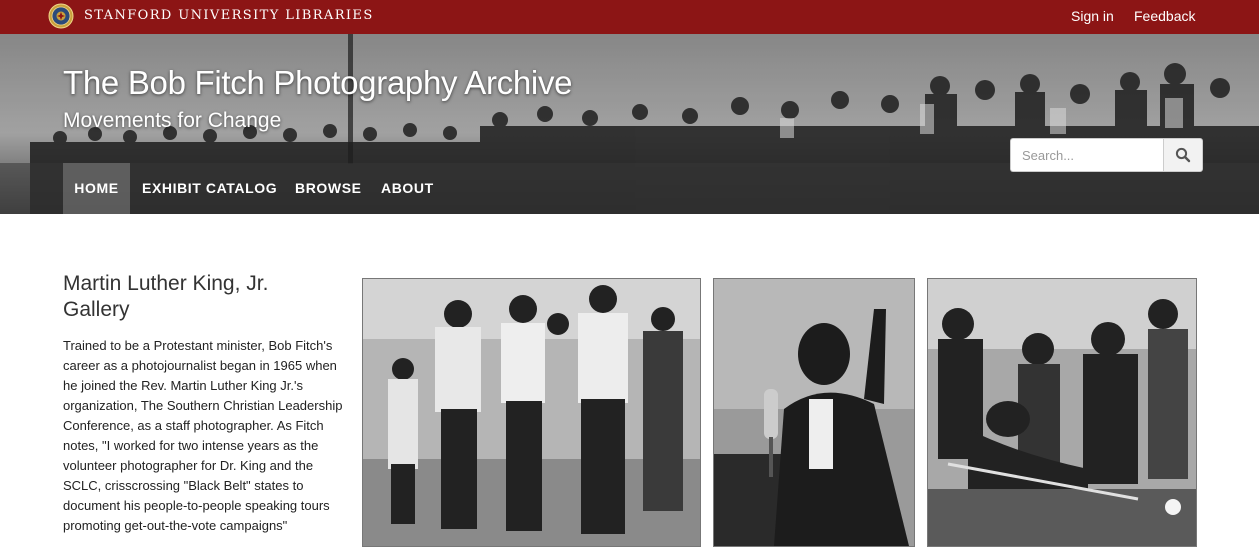 The image size is (1259, 557). Describe the element at coordinates (408, 188) in the screenshot. I see `nav-about: ABOUT` at that location.